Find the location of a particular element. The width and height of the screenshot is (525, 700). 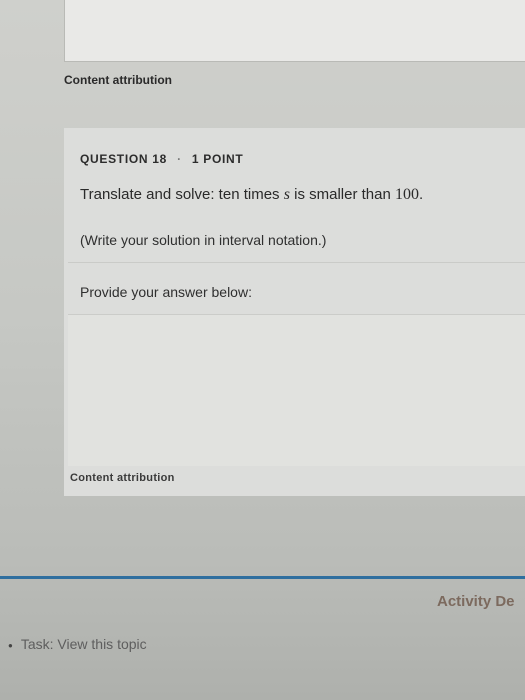

question-number: QUESTION 18 is located at coordinates (124, 159).